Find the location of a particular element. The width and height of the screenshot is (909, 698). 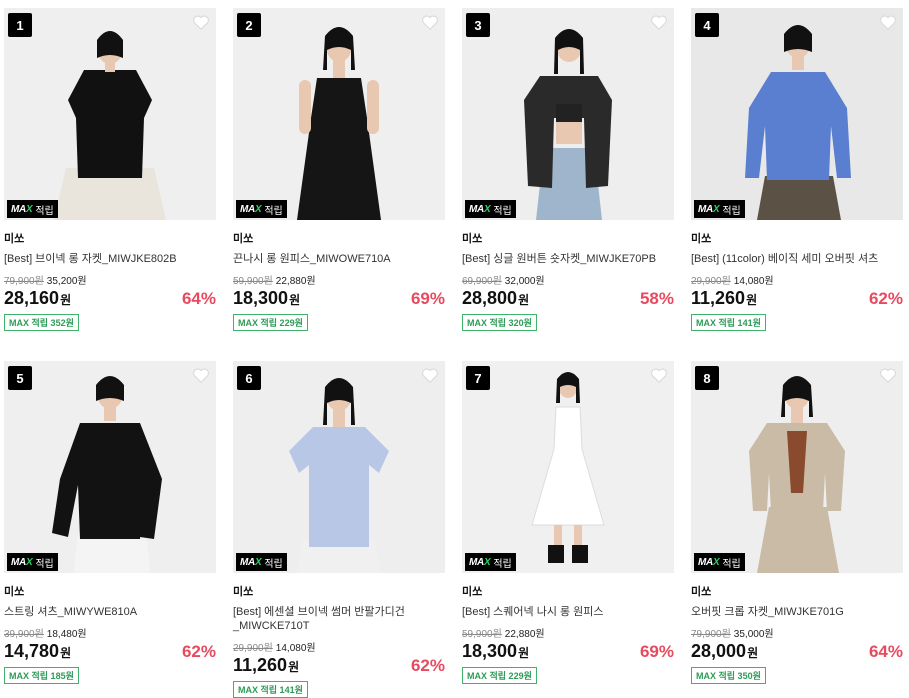

product-image: 1 MAX 적립 is located at coordinates (110, 114).